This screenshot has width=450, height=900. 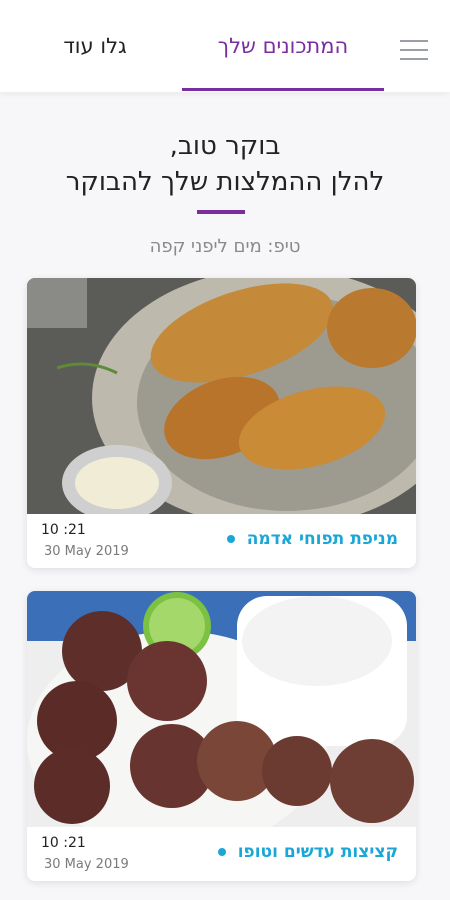 What do you see at coordinates (322, 539) in the screenshot?
I see `recipe-title-text: מניפת תפוחי אדמה` at bounding box center [322, 539].